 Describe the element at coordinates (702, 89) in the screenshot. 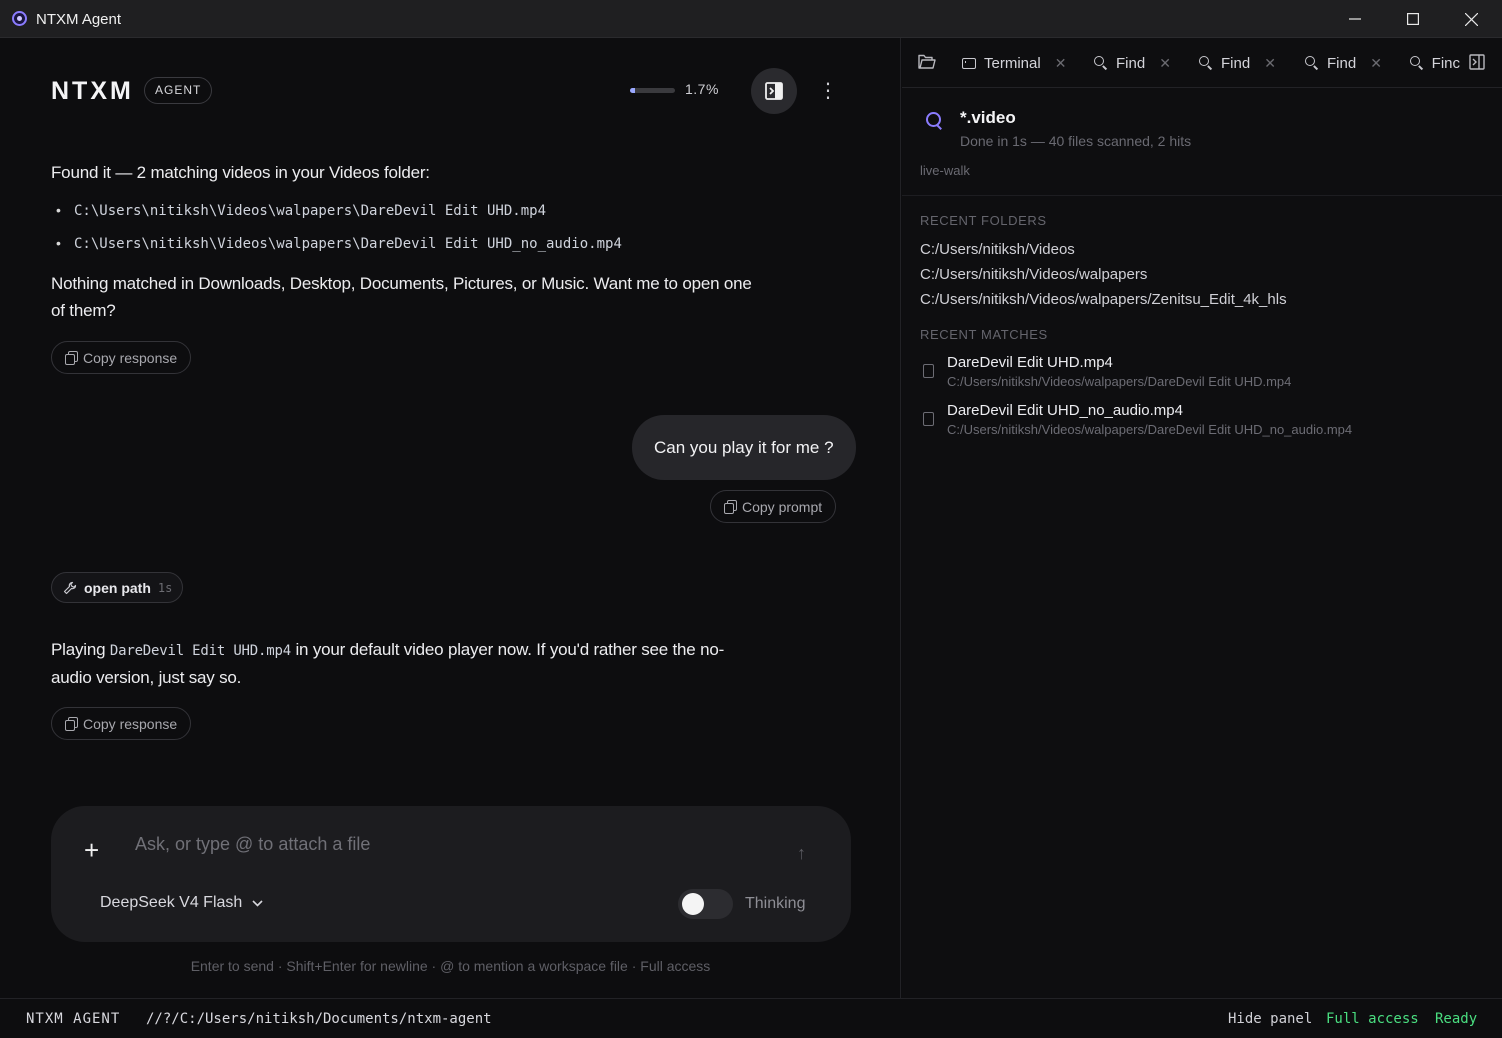

I see `context-usage-label: 1.7%` at that location.